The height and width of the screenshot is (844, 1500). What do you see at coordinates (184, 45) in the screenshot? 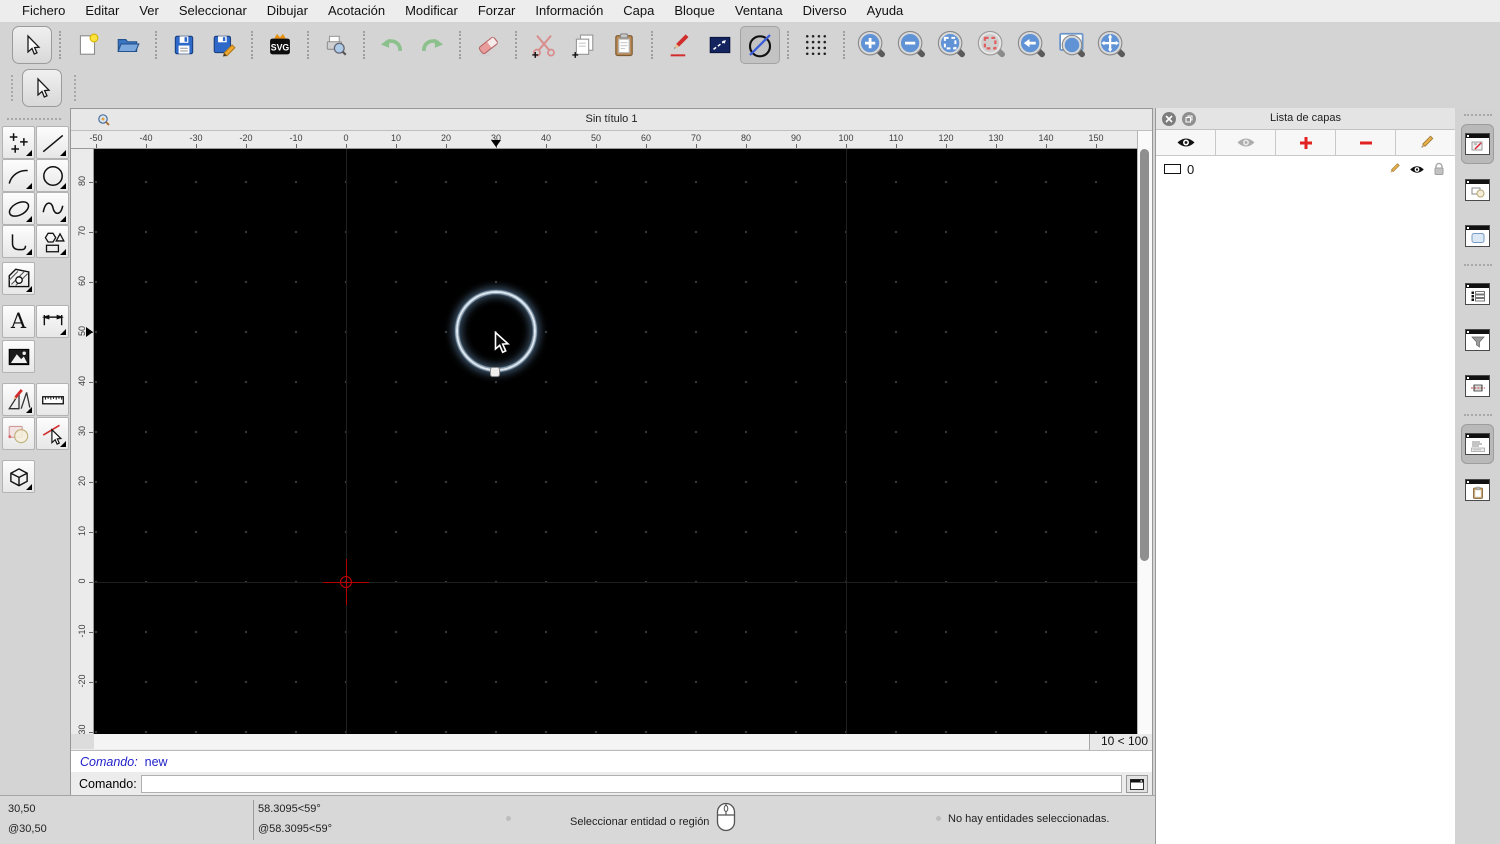
I see `save-button` at bounding box center [184, 45].